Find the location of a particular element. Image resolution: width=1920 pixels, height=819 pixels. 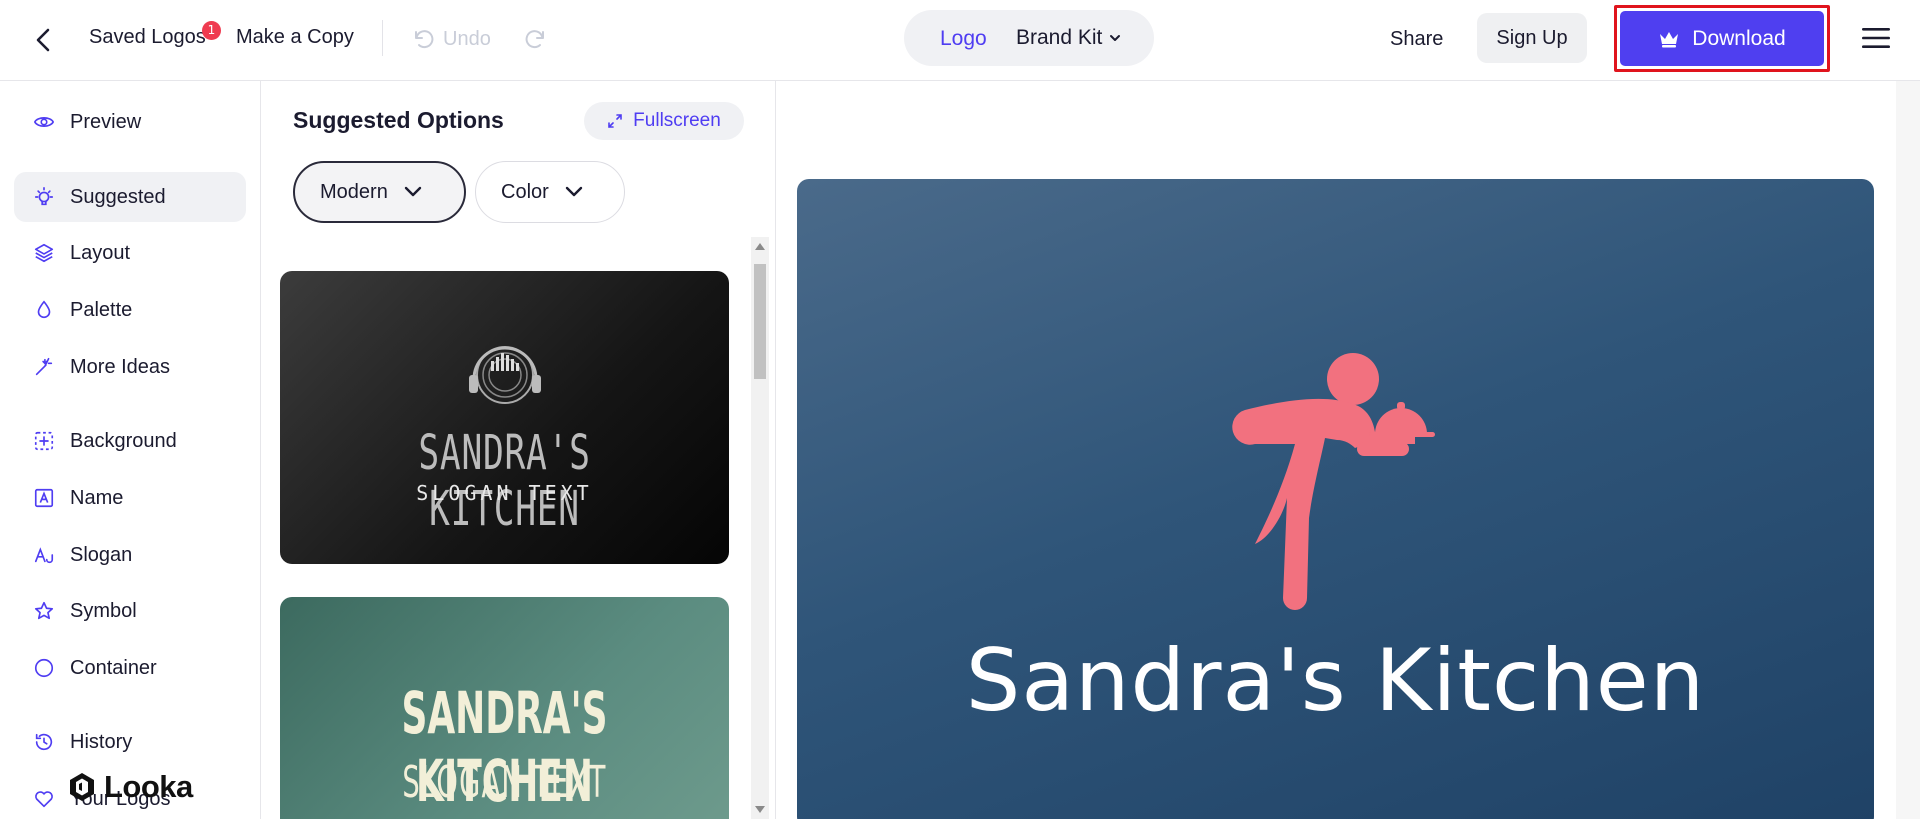

undo-icon is located at coordinates (424, 39).